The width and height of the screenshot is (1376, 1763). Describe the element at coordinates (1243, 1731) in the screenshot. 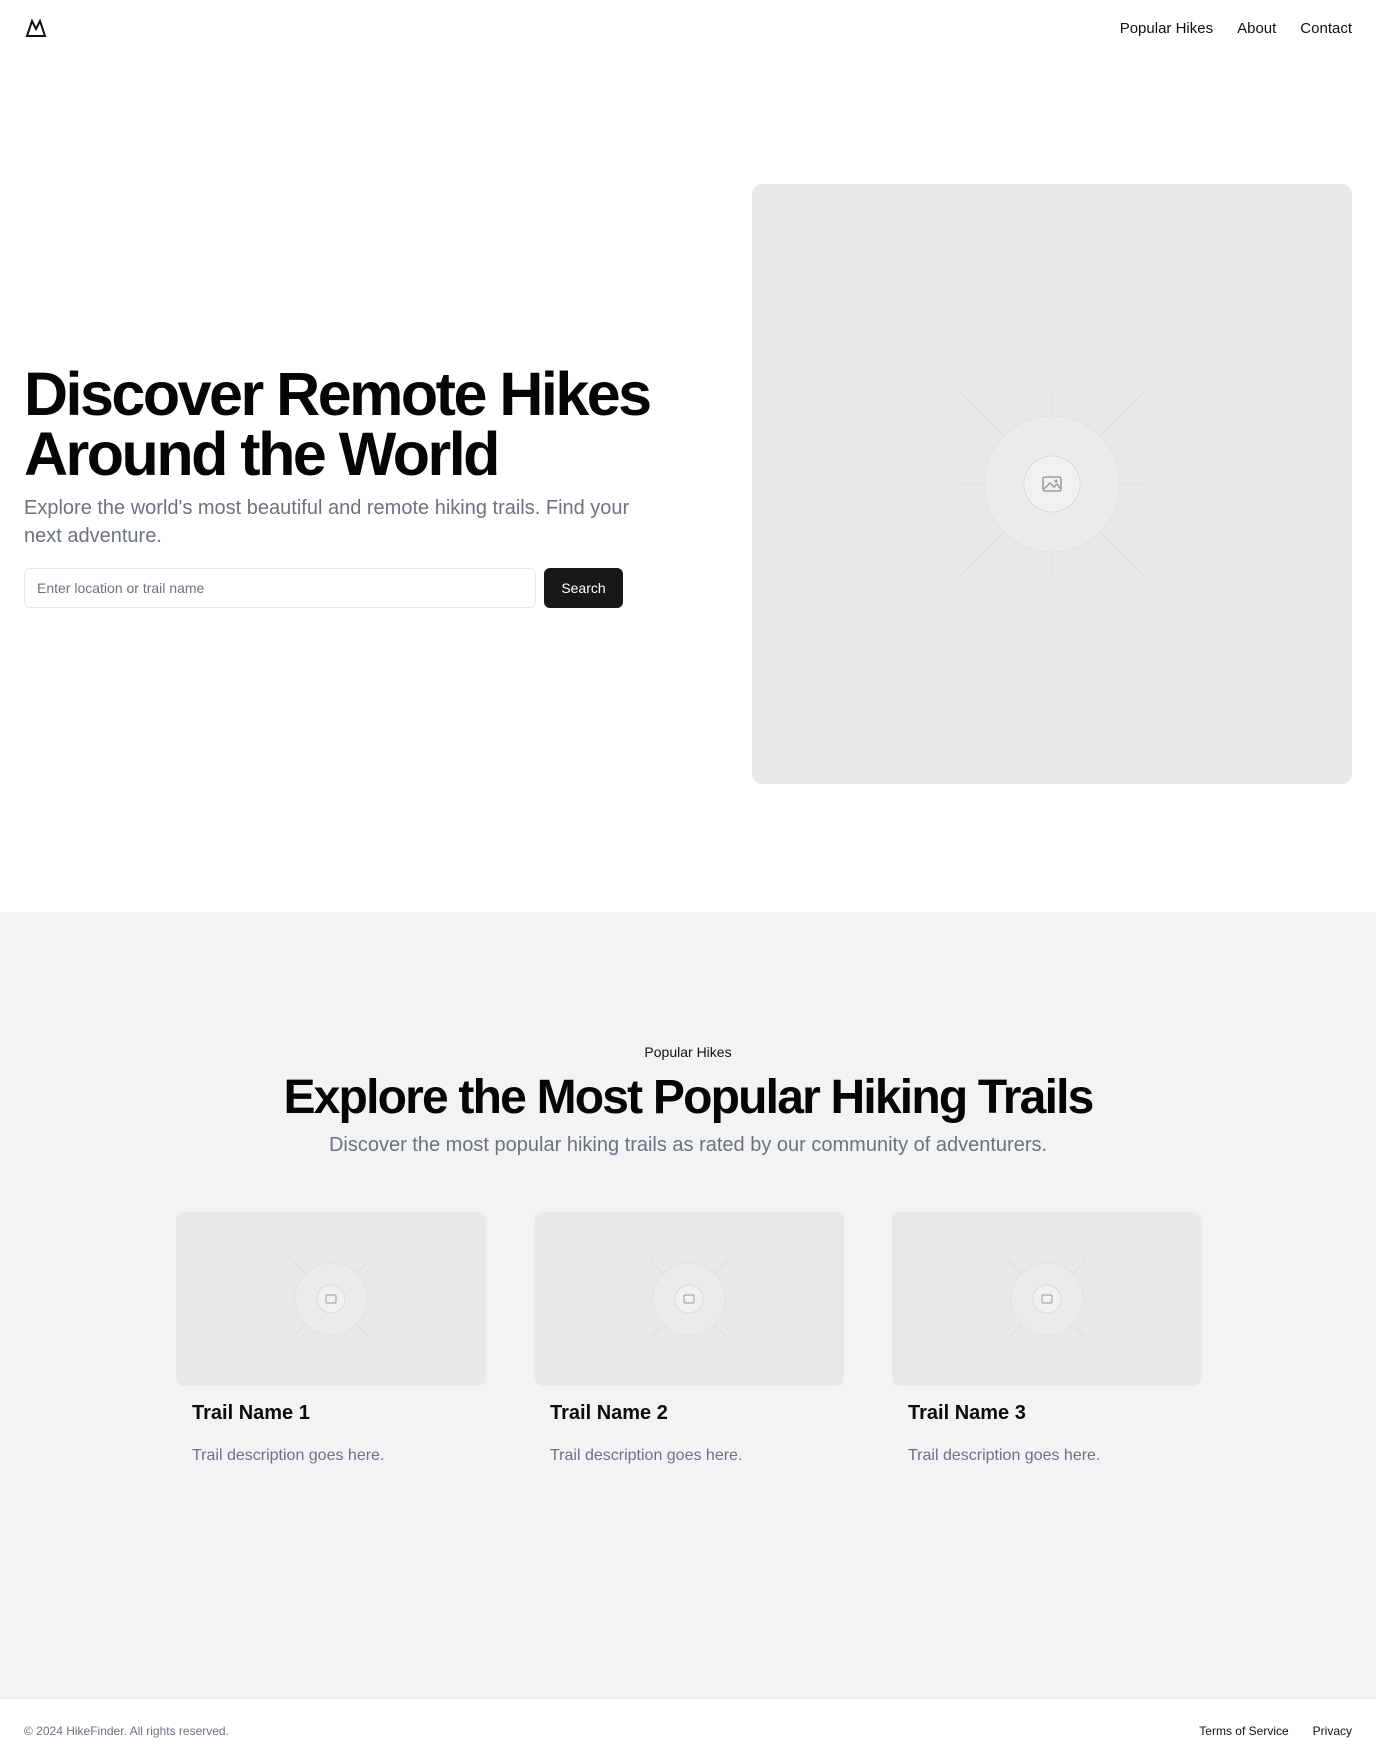

I see `footer-link-terms: Terms of Service` at that location.